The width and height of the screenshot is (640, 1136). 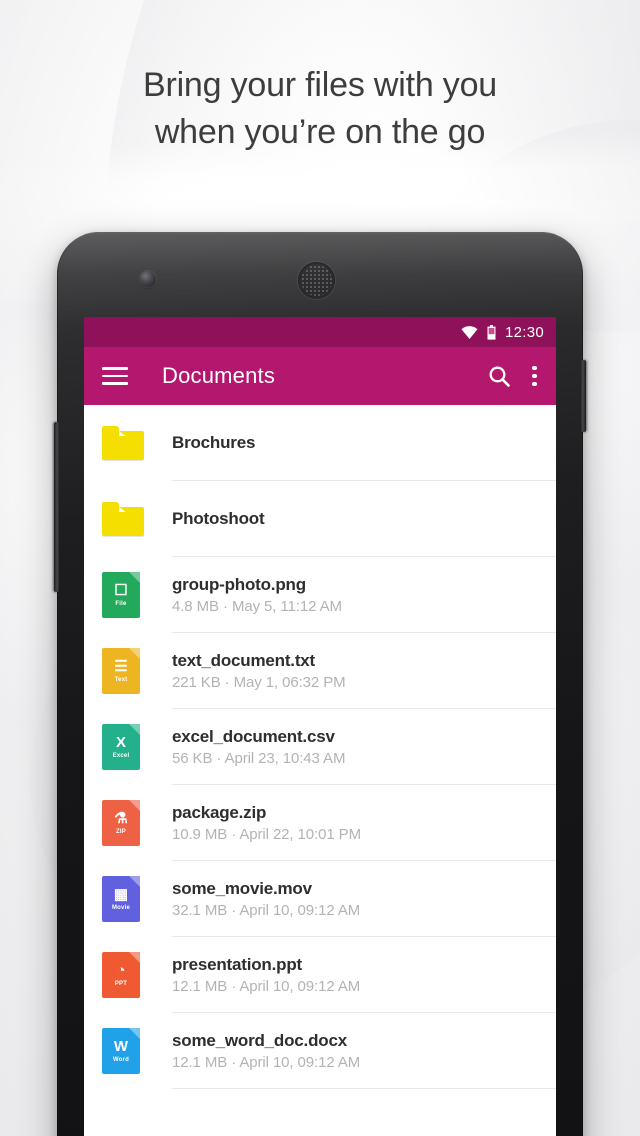 I want to click on file-type-tag: Word, so click(x=121, y=1060).